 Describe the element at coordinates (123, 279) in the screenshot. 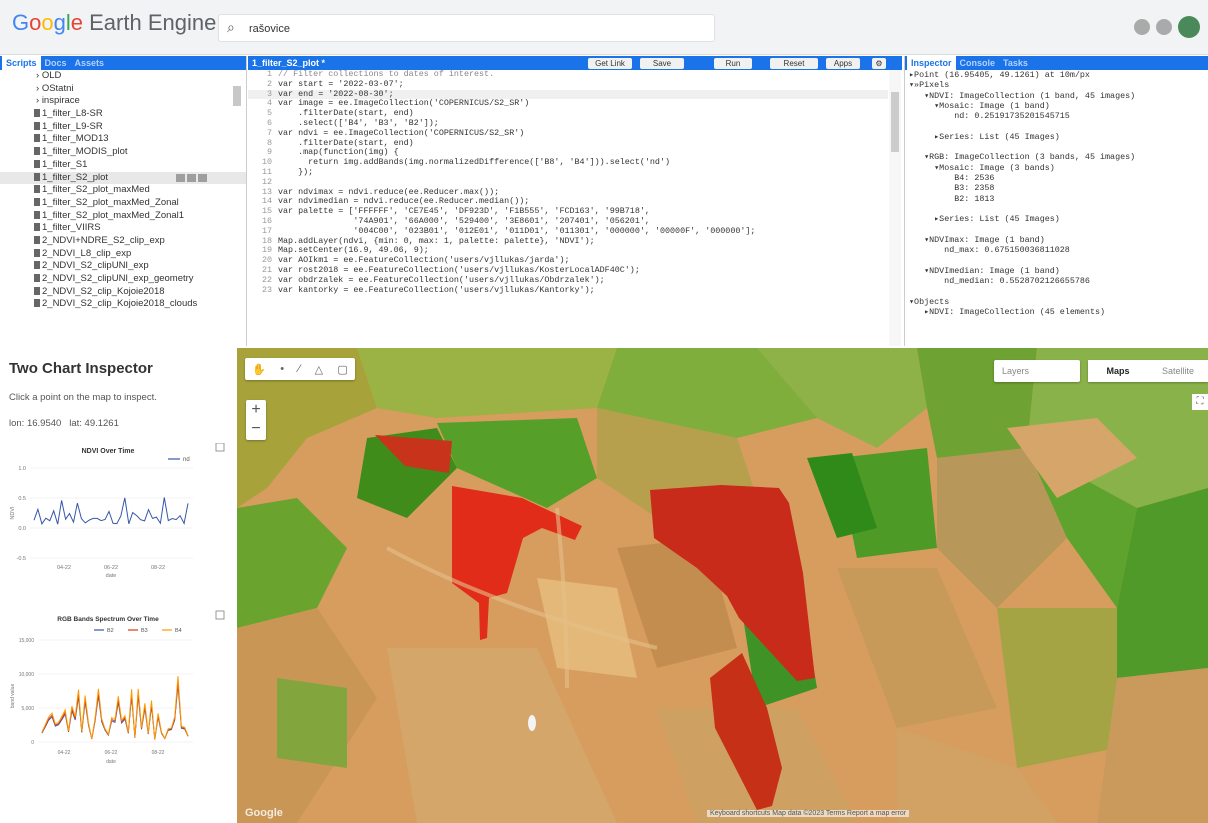

I see `script-file: 2_NDVI_S2_clipUNI_exp_geometry` at that location.